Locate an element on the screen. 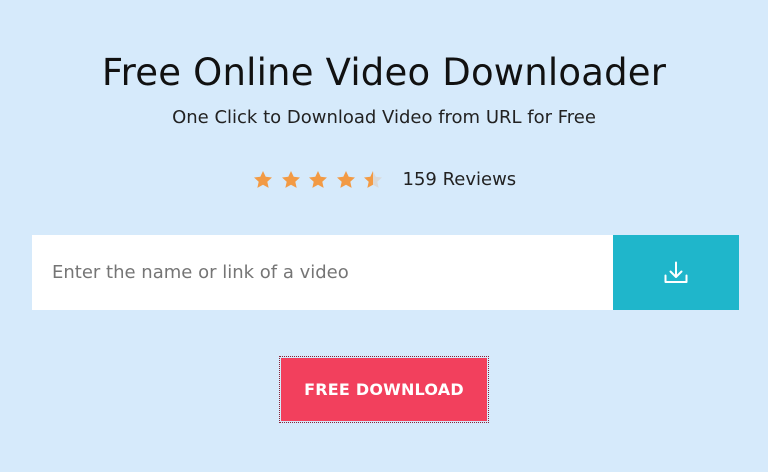 This screenshot has width=768, height=472. star-rating is located at coordinates (321, 180).